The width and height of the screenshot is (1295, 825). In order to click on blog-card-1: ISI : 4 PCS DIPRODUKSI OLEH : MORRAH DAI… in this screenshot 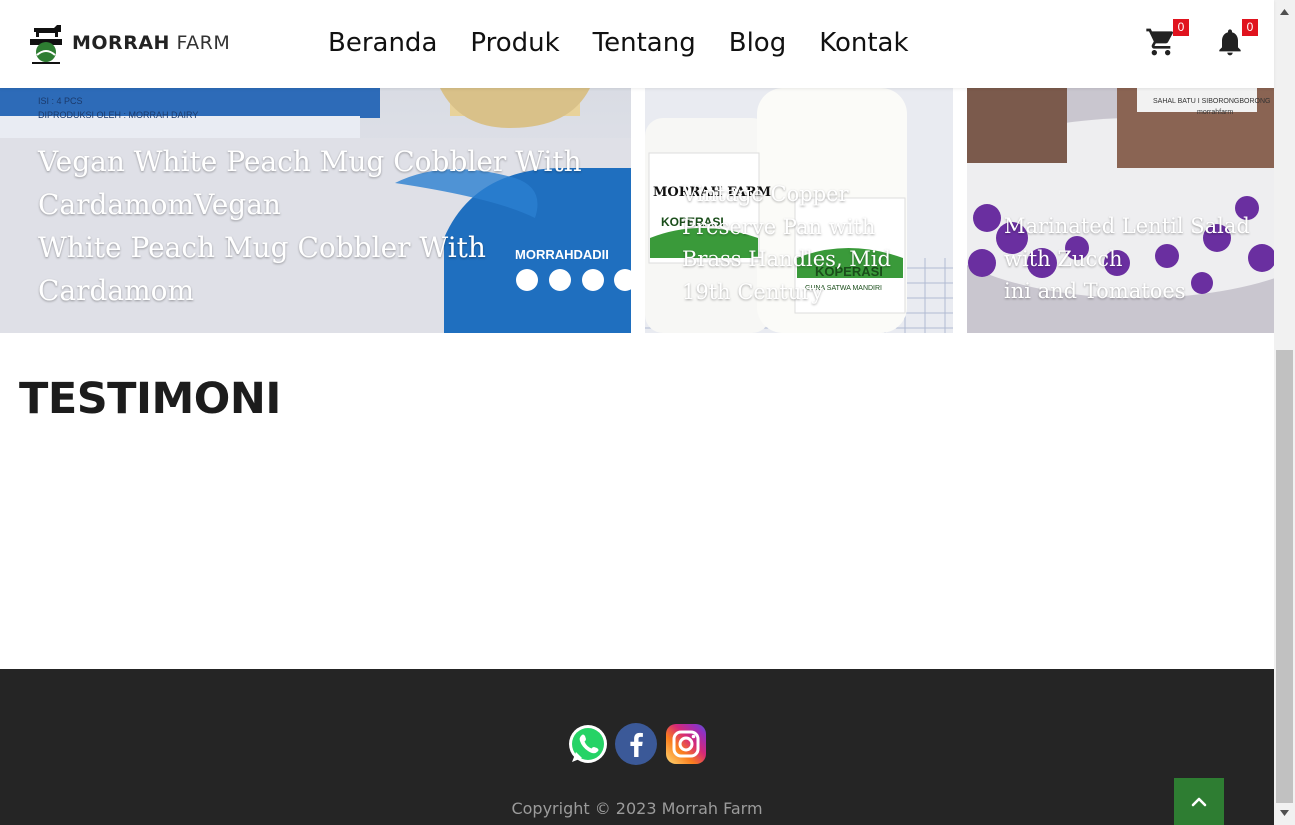, I will do `click(315, 210)`.